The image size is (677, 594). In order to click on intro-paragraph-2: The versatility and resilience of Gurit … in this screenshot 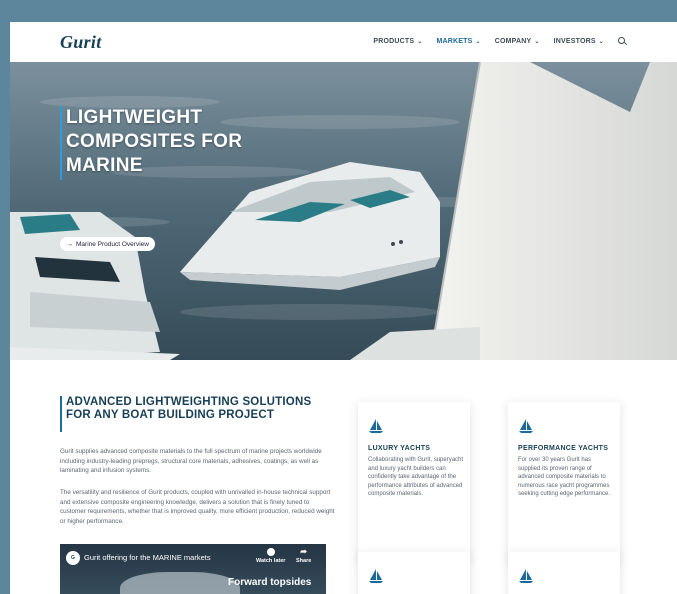, I will do `click(197, 507)`.